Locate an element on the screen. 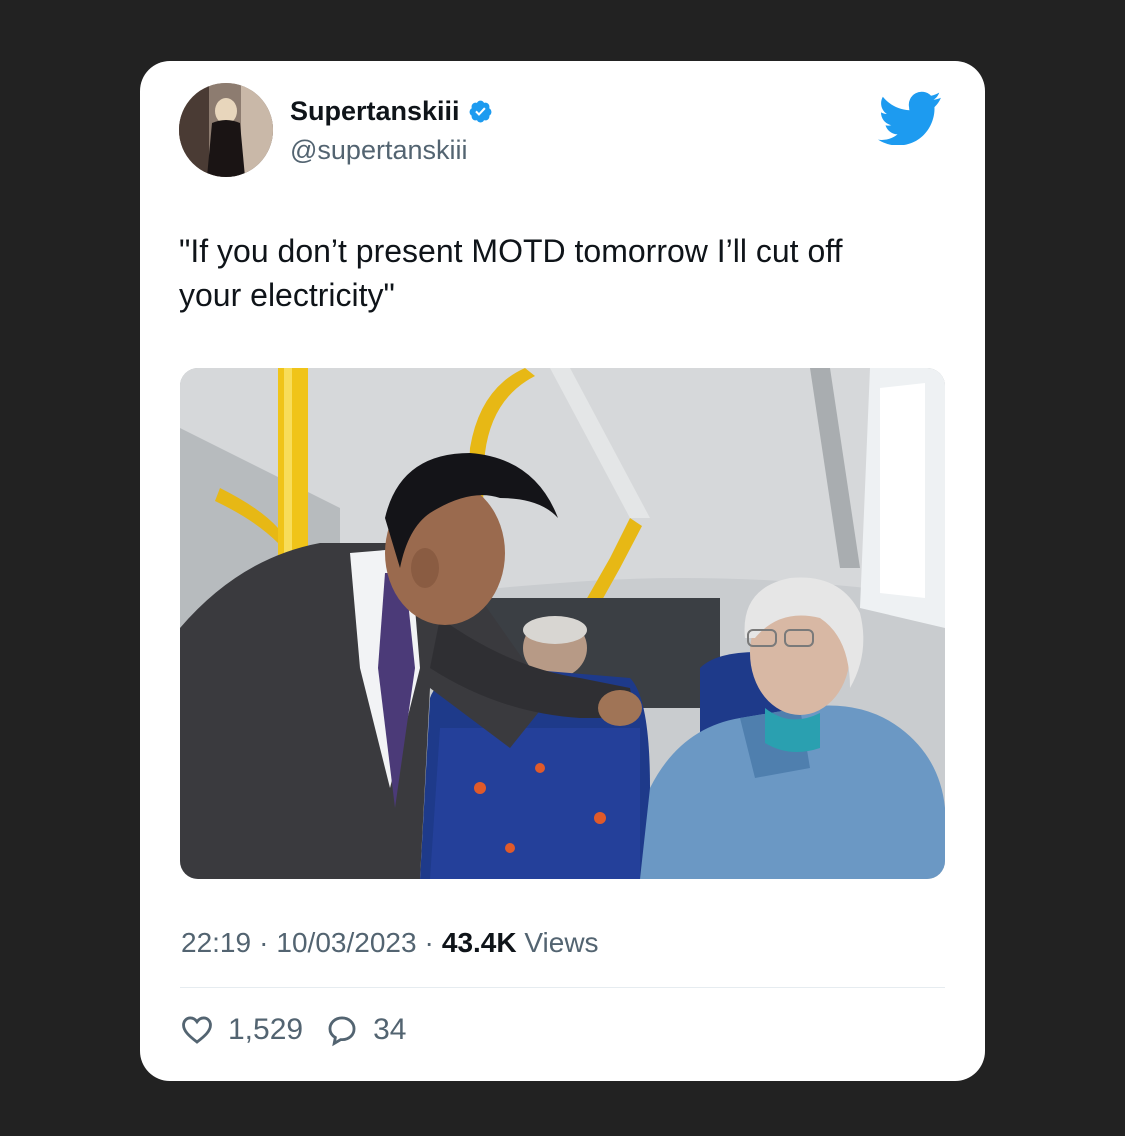 The image size is (1125, 1136). views-label: Views is located at coordinates (561, 942).